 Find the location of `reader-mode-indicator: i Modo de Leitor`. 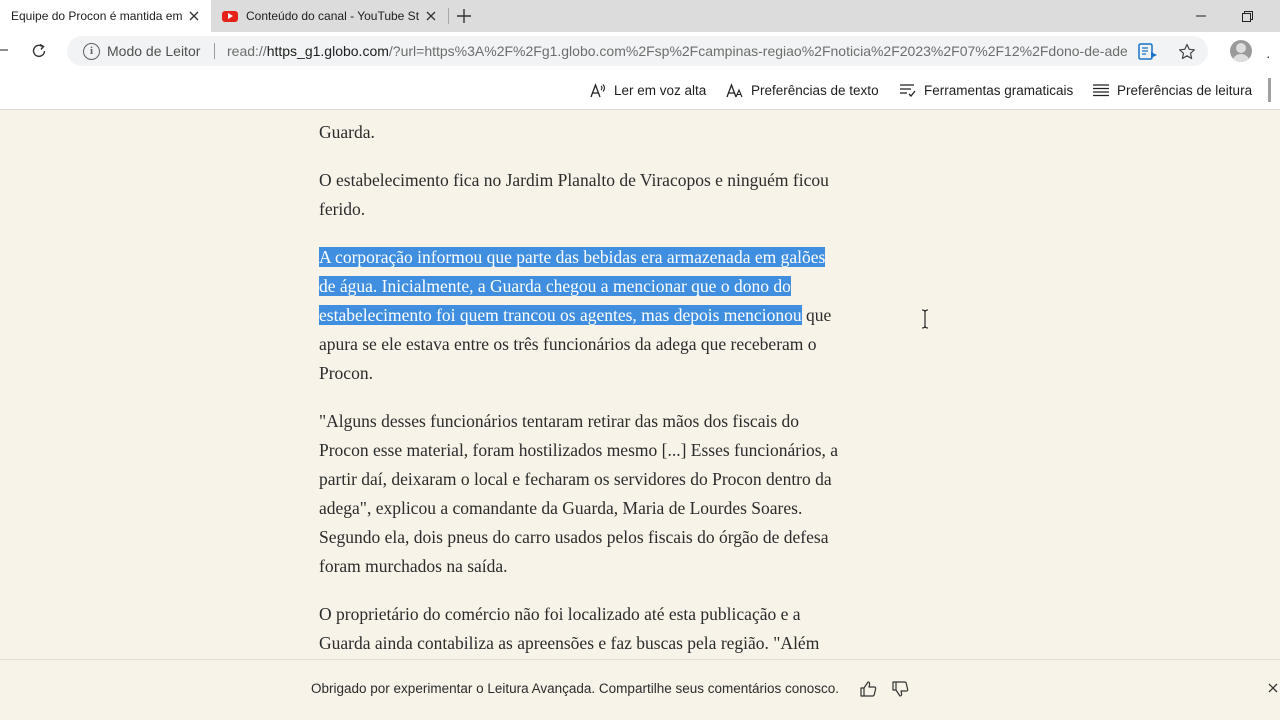

reader-mode-indicator: i Modo de Leitor is located at coordinates (141, 51).